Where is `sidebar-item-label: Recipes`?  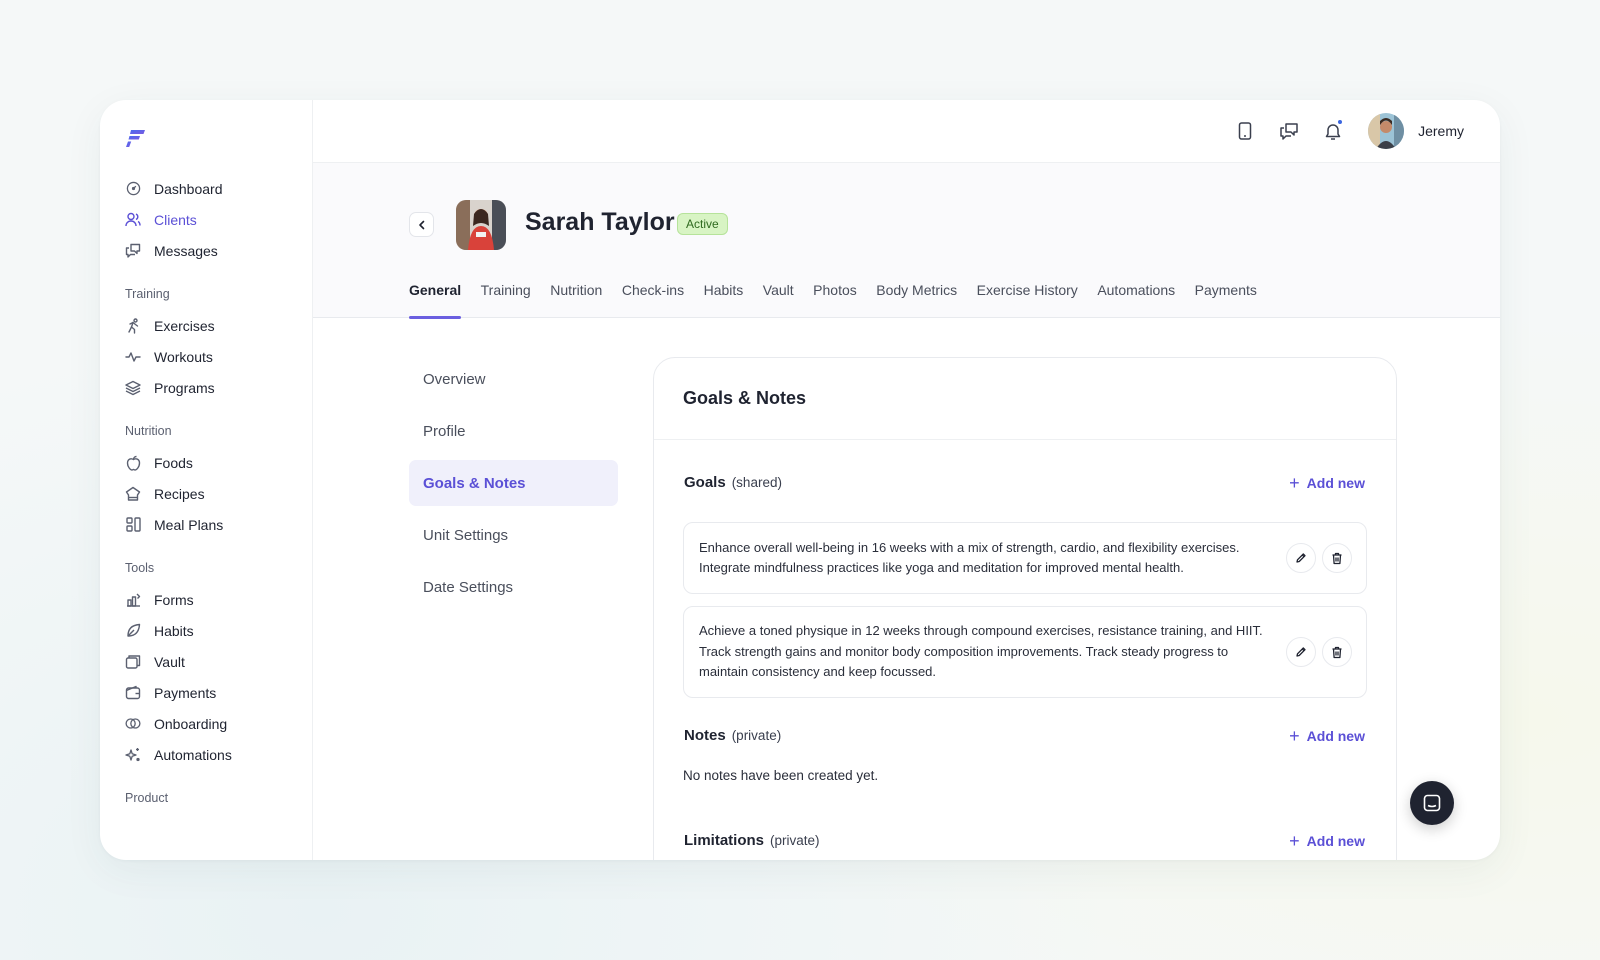
sidebar-item-label: Recipes is located at coordinates (179, 493).